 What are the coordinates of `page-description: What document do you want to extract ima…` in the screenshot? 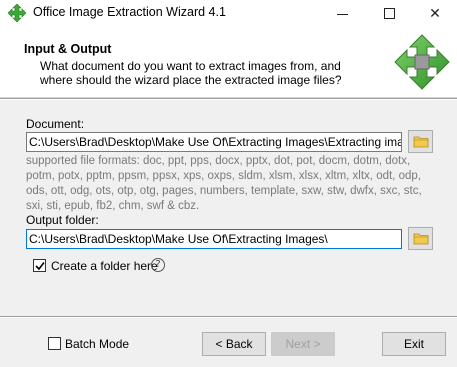 It's located at (191, 73).